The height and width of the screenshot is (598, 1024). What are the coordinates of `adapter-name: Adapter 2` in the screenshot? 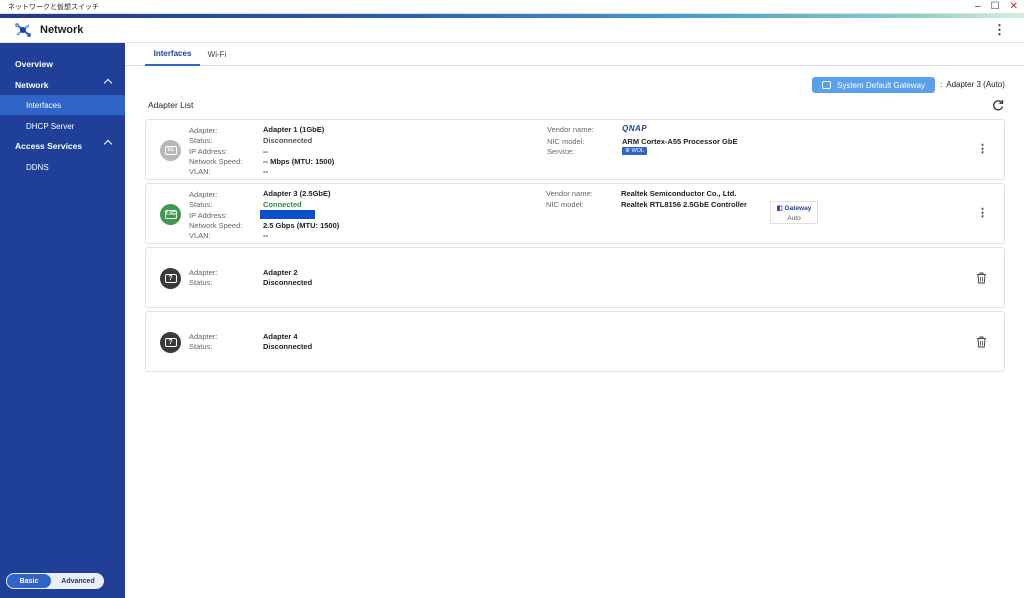 It's located at (280, 272).